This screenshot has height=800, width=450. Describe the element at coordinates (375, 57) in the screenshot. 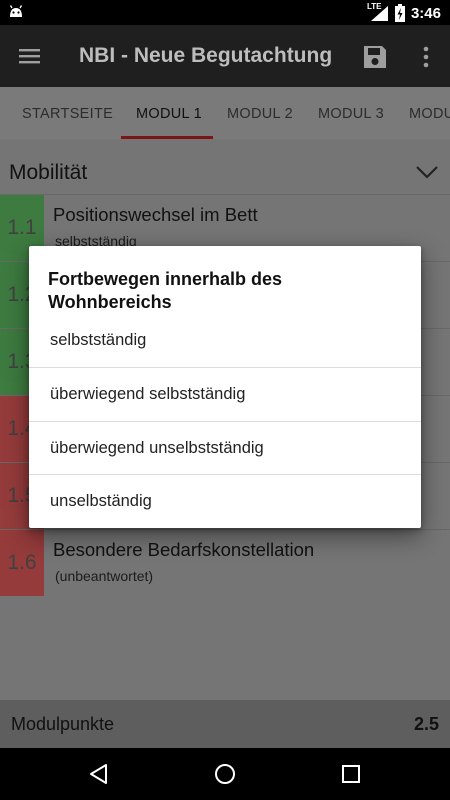

I see `save-icon` at that location.